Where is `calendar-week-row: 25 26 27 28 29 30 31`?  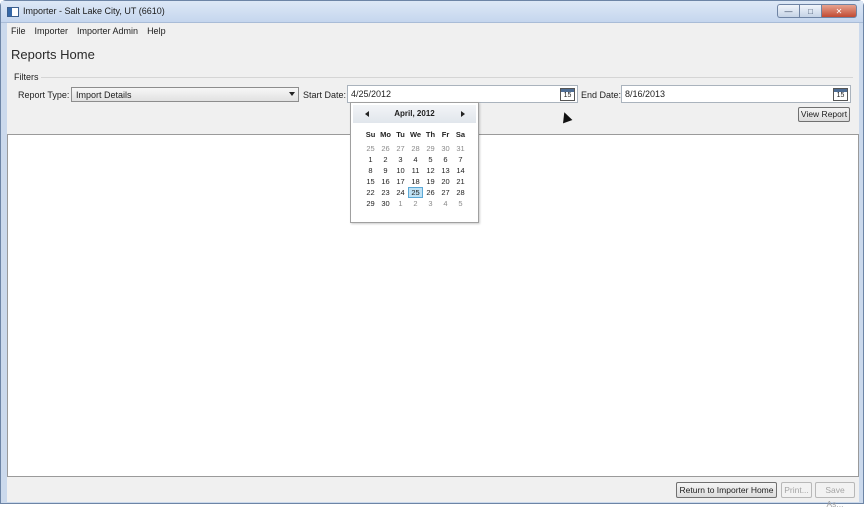 calendar-week-row: 25 26 27 28 29 30 31 is located at coordinates (415, 148).